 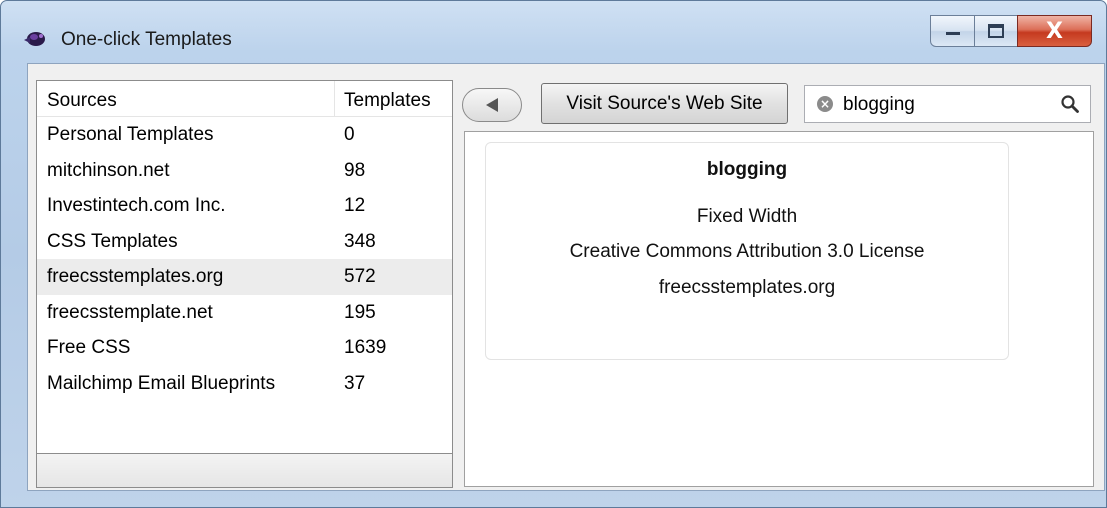 I want to click on source-count: 348, so click(x=360, y=241).